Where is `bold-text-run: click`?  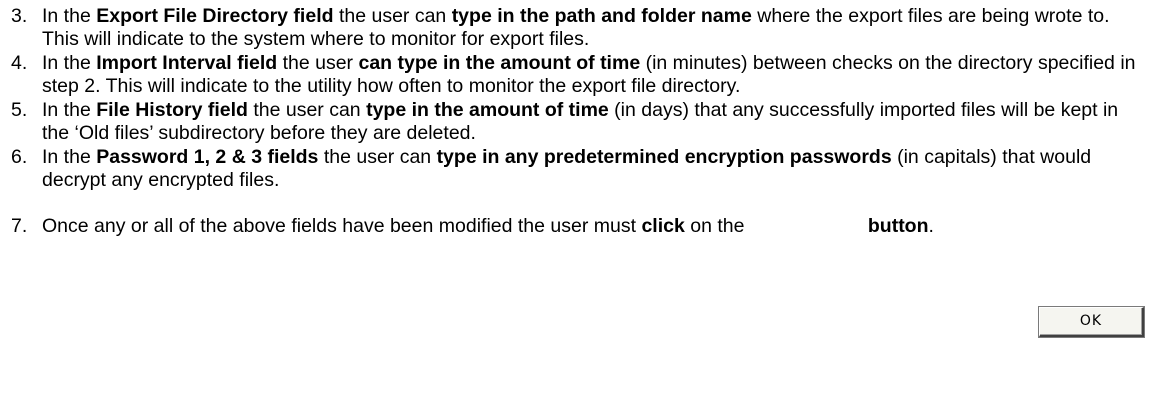 bold-text-run: click is located at coordinates (663, 226).